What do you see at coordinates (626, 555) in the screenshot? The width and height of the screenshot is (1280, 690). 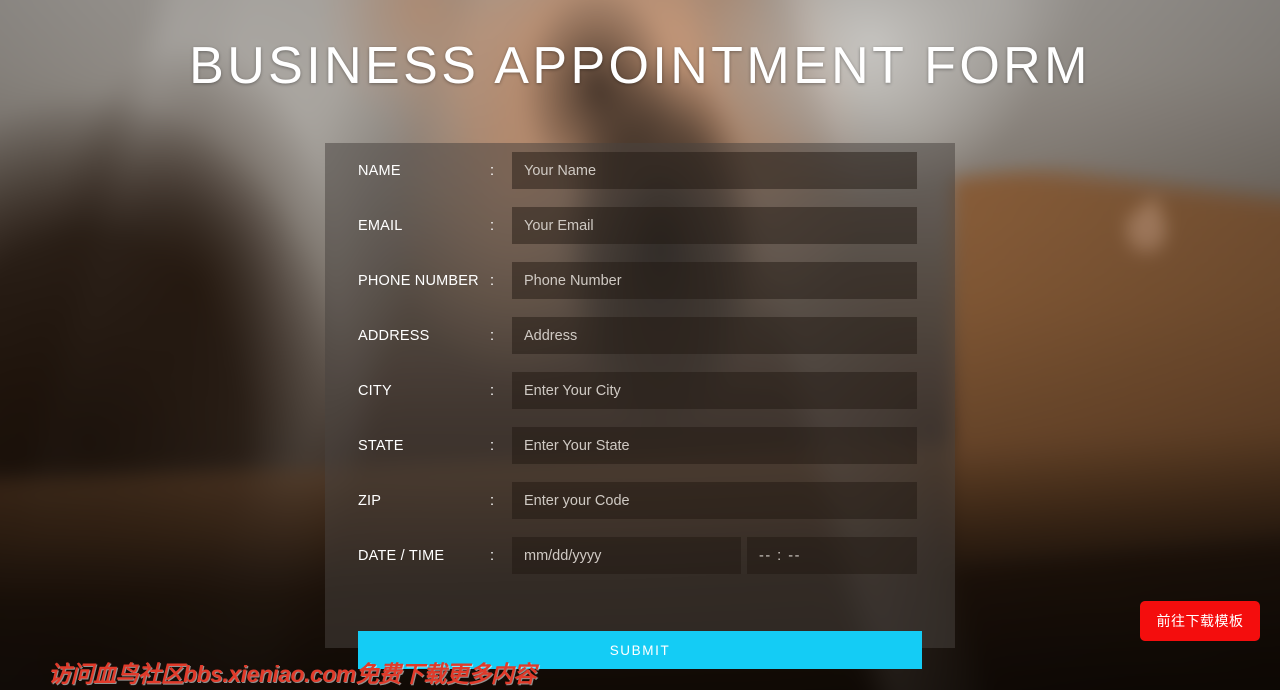 I see `date-input` at bounding box center [626, 555].